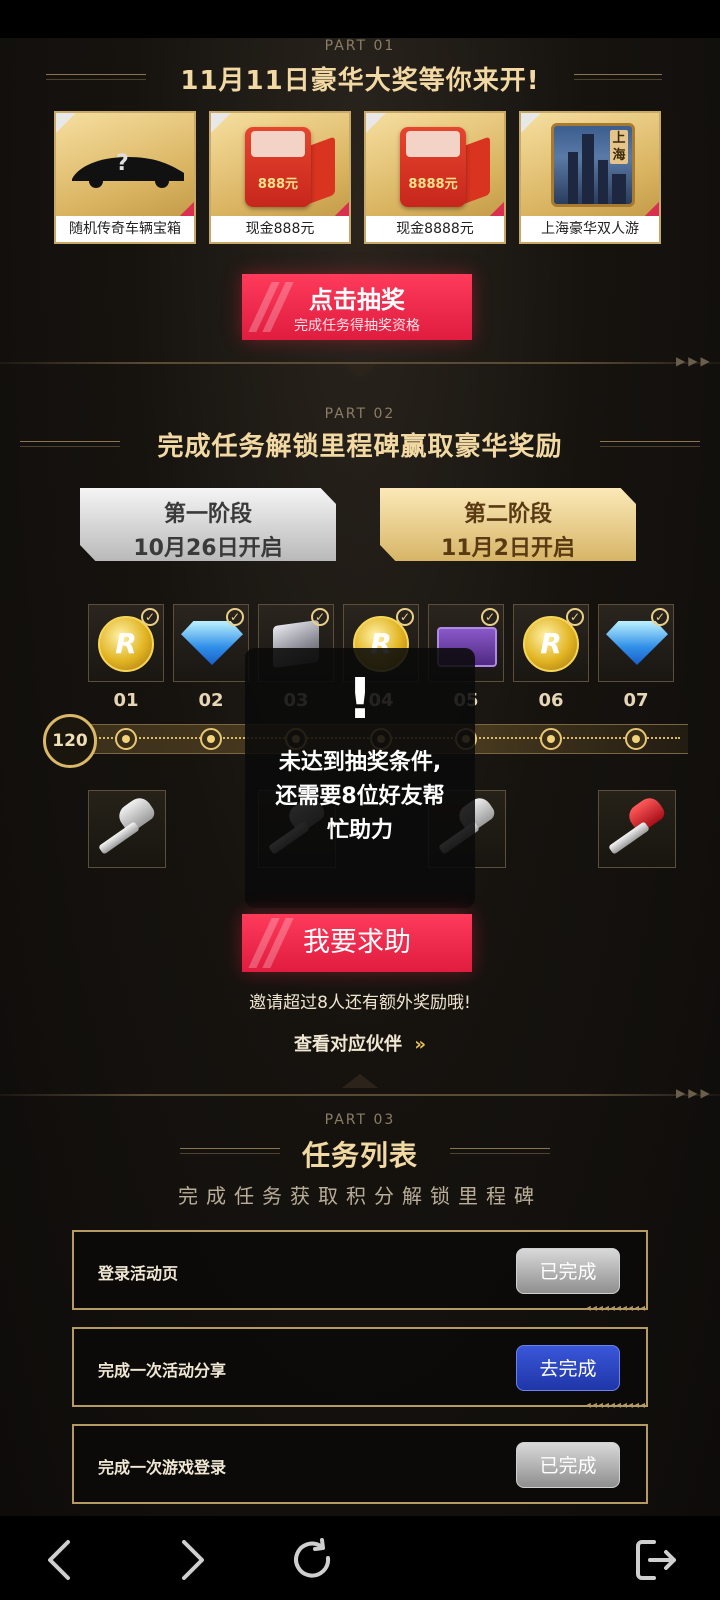 Image resolution: width=720 pixels, height=1600 pixels. I want to click on milestone-reward-02: ✓, so click(211, 643).